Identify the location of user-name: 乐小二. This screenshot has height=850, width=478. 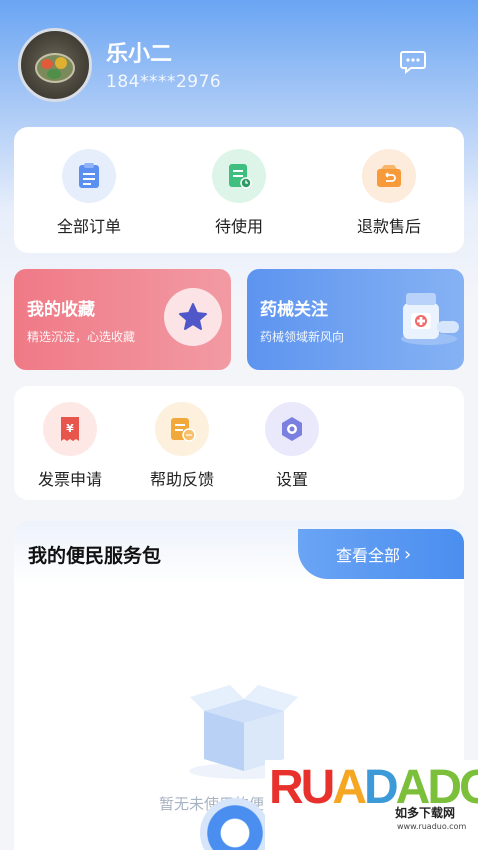
(139, 54).